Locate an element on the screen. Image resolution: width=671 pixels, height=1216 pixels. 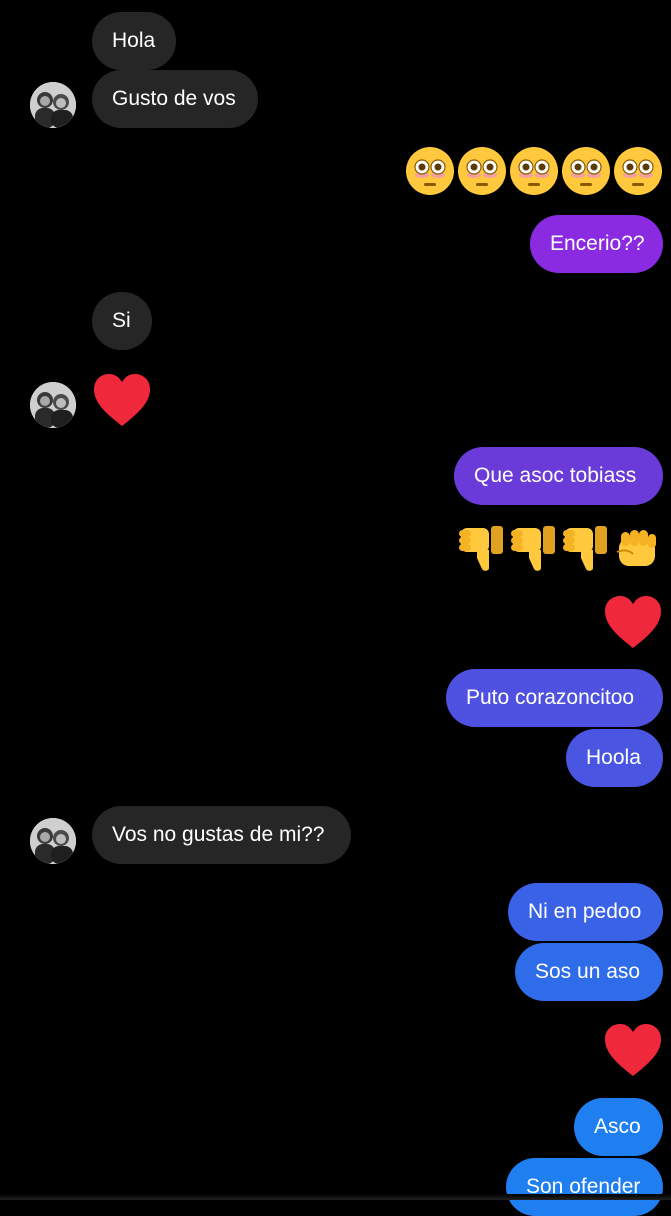
incoming-message: Gusto de vos is located at coordinates (175, 99).